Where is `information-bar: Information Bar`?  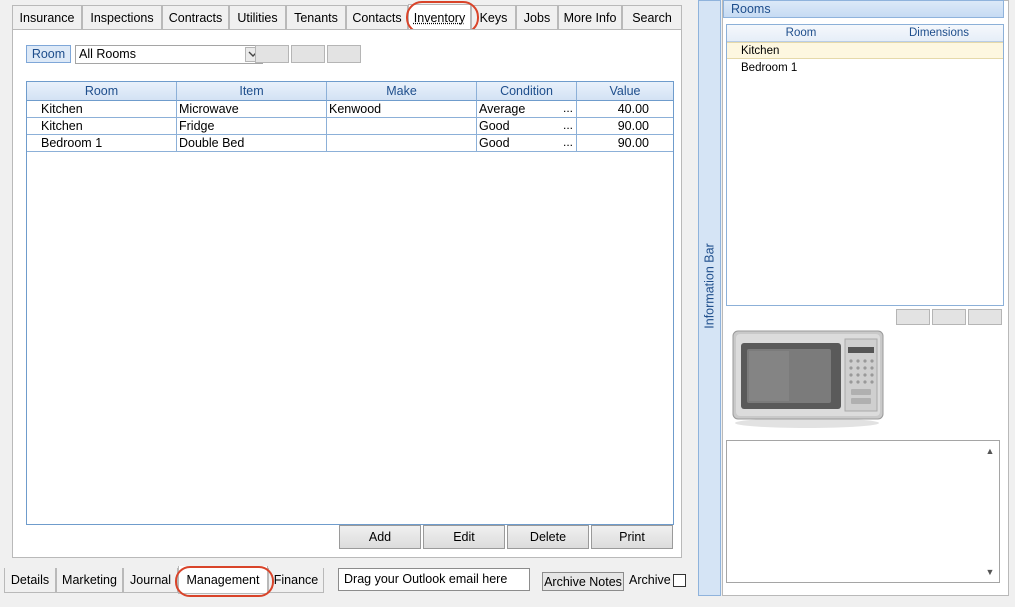
information-bar: Information Bar is located at coordinates (709, 298).